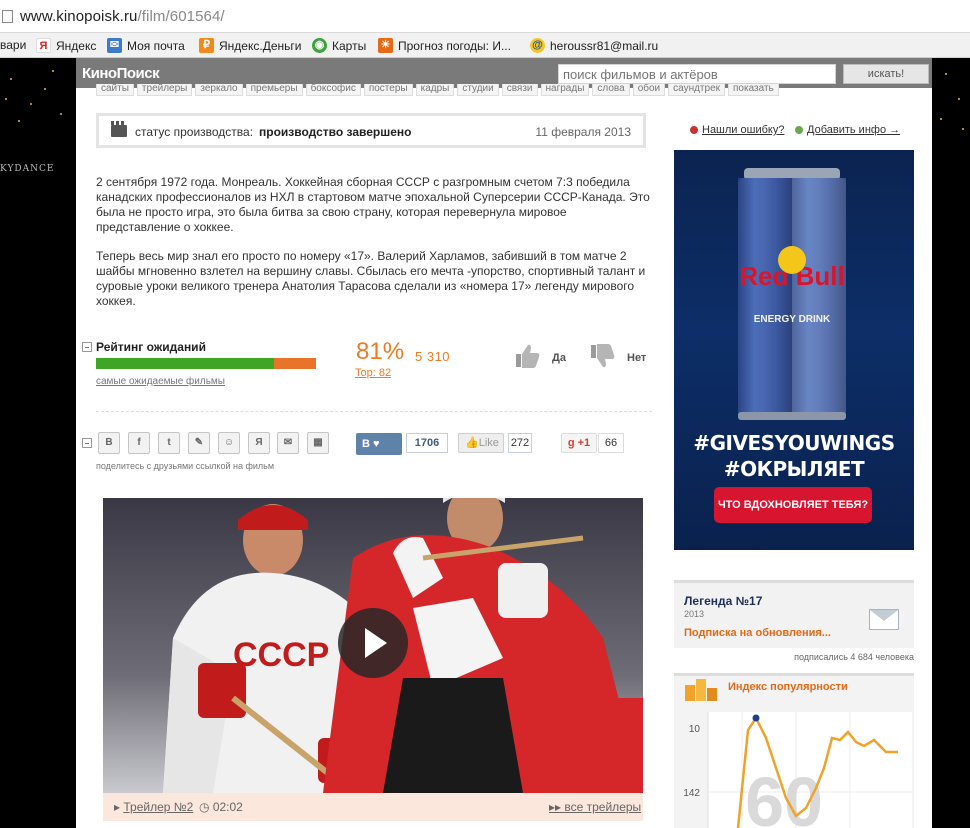 Image resolution: width=970 pixels, height=828 pixels. I want to click on ad-hashtag-ru: #ОКРЫЛЯЕТ, so click(794, 469).